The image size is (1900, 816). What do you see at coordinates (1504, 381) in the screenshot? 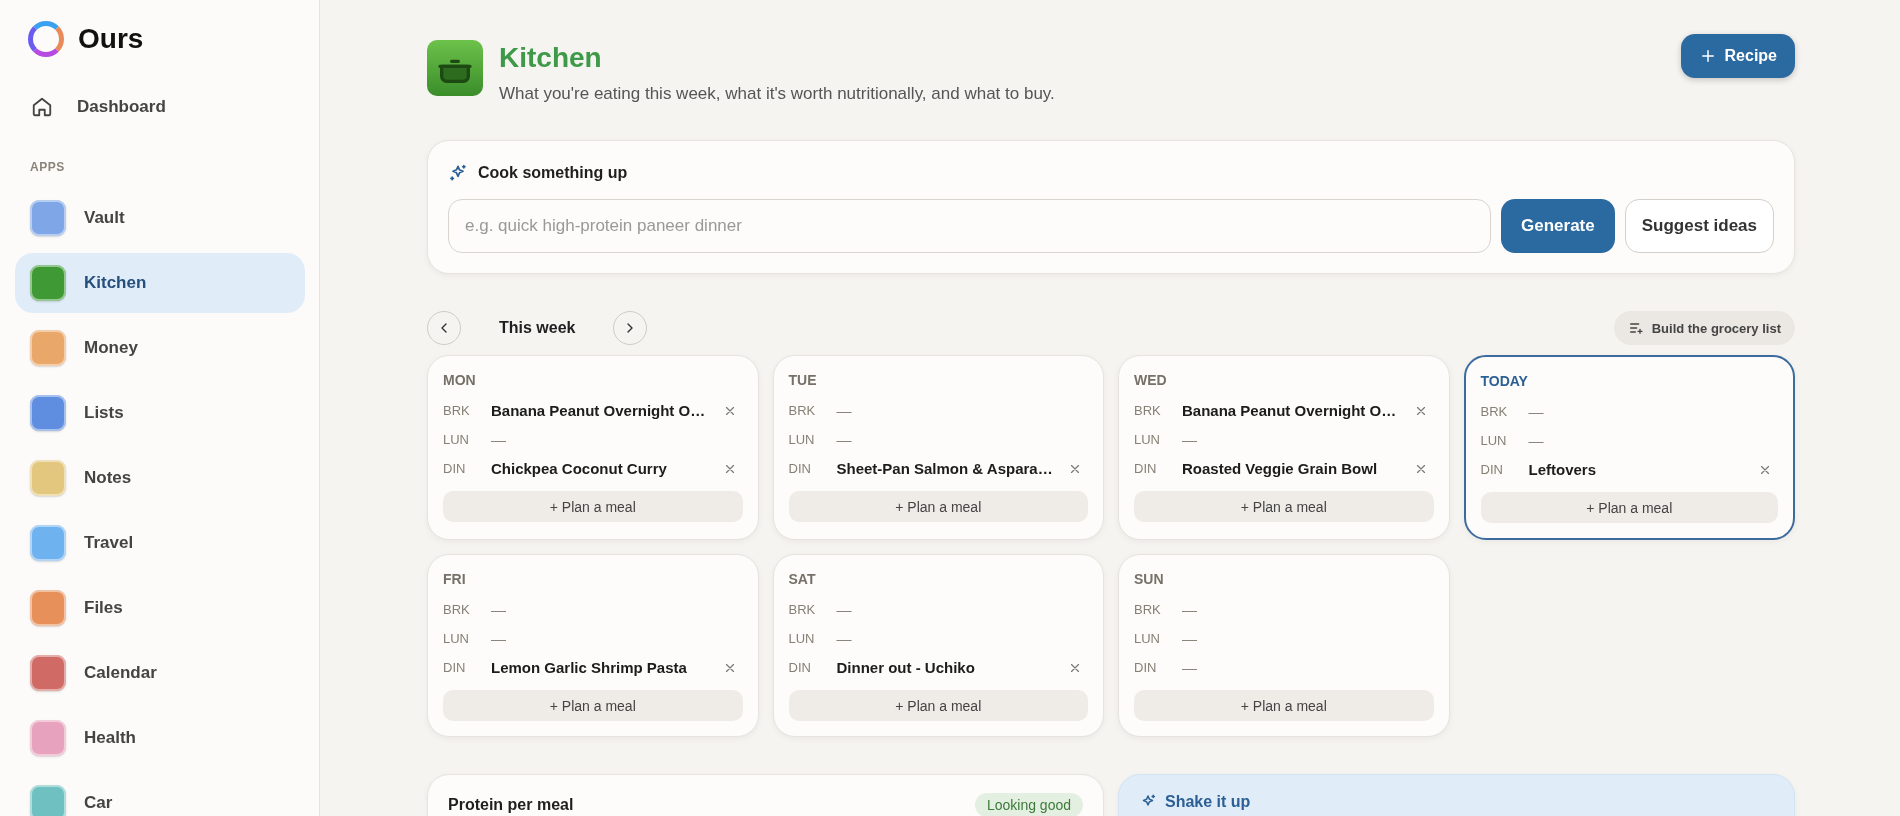
I see `day-label: TODAY` at bounding box center [1504, 381].